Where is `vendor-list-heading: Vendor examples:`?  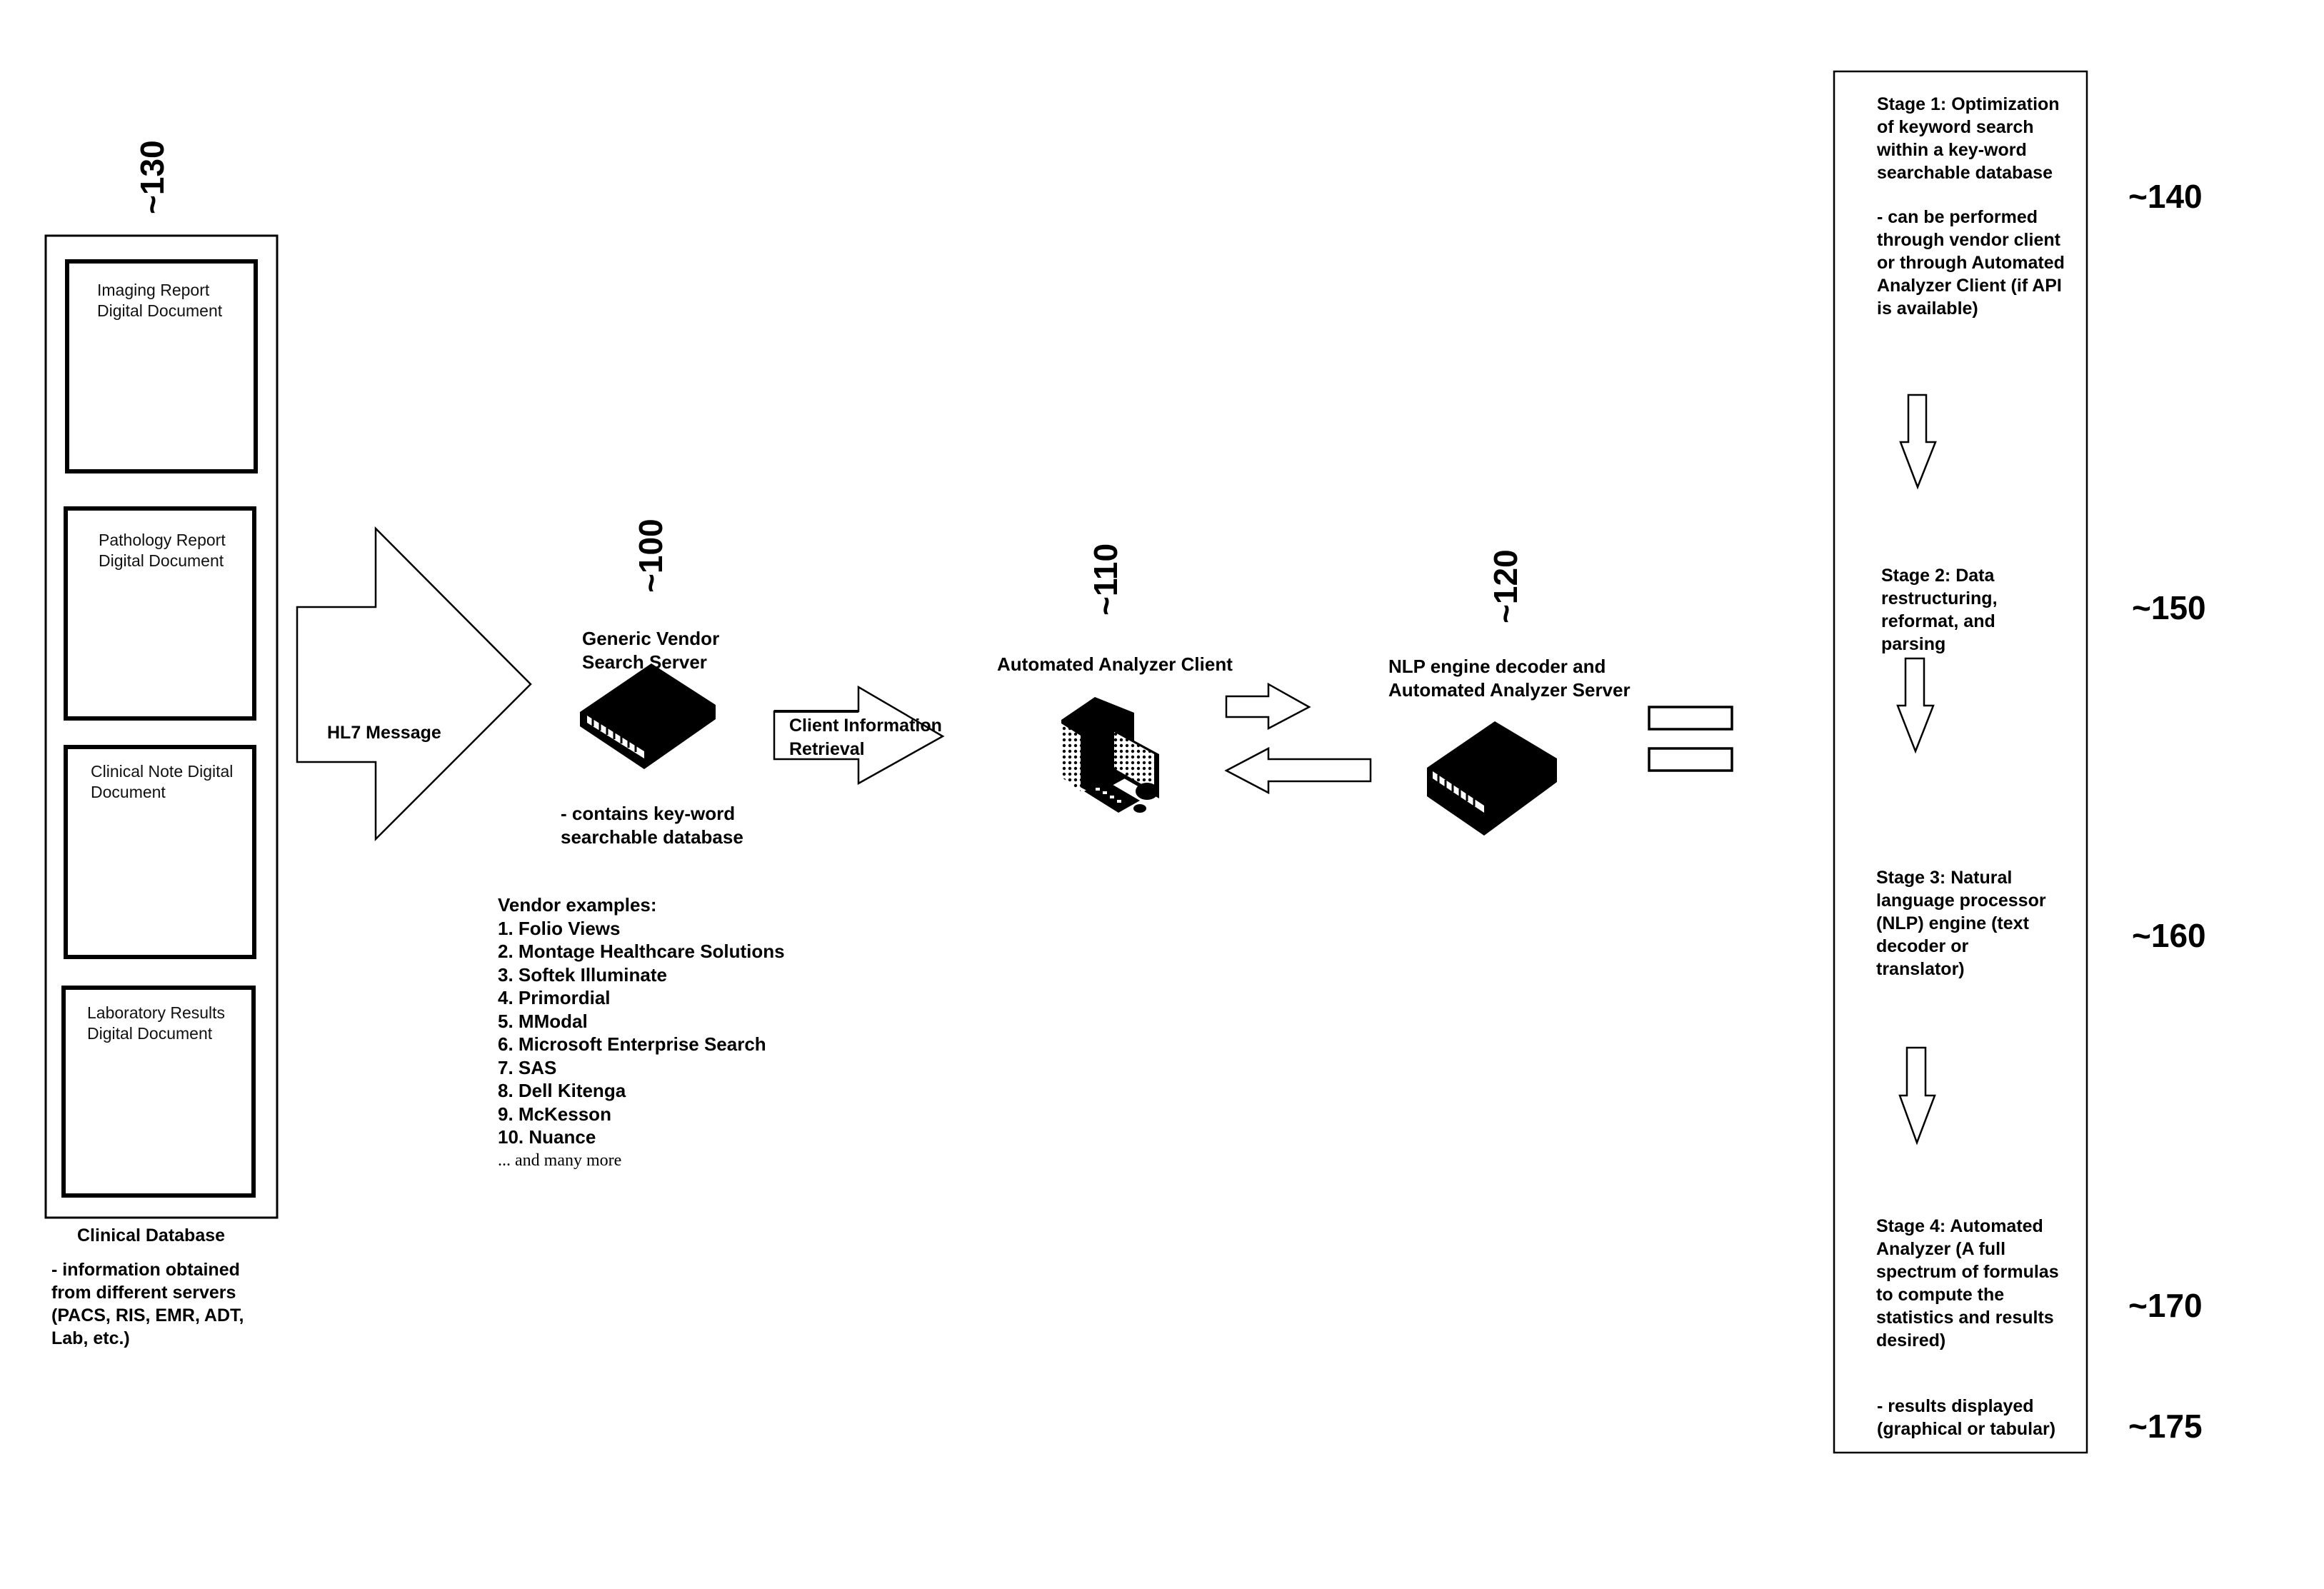 vendor-list-heading: Vendor examples: is located at coordinates (577, 905).